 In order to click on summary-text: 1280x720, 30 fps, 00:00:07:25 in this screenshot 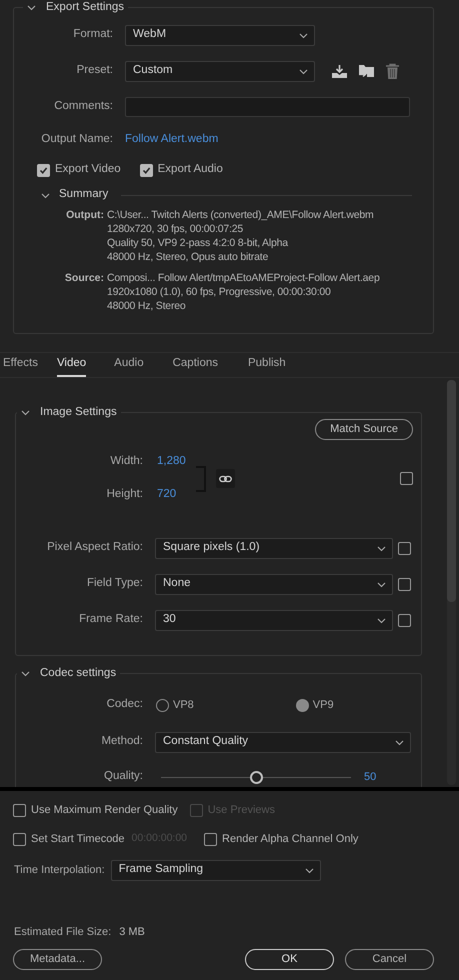, I will do `click(175, 229)`.